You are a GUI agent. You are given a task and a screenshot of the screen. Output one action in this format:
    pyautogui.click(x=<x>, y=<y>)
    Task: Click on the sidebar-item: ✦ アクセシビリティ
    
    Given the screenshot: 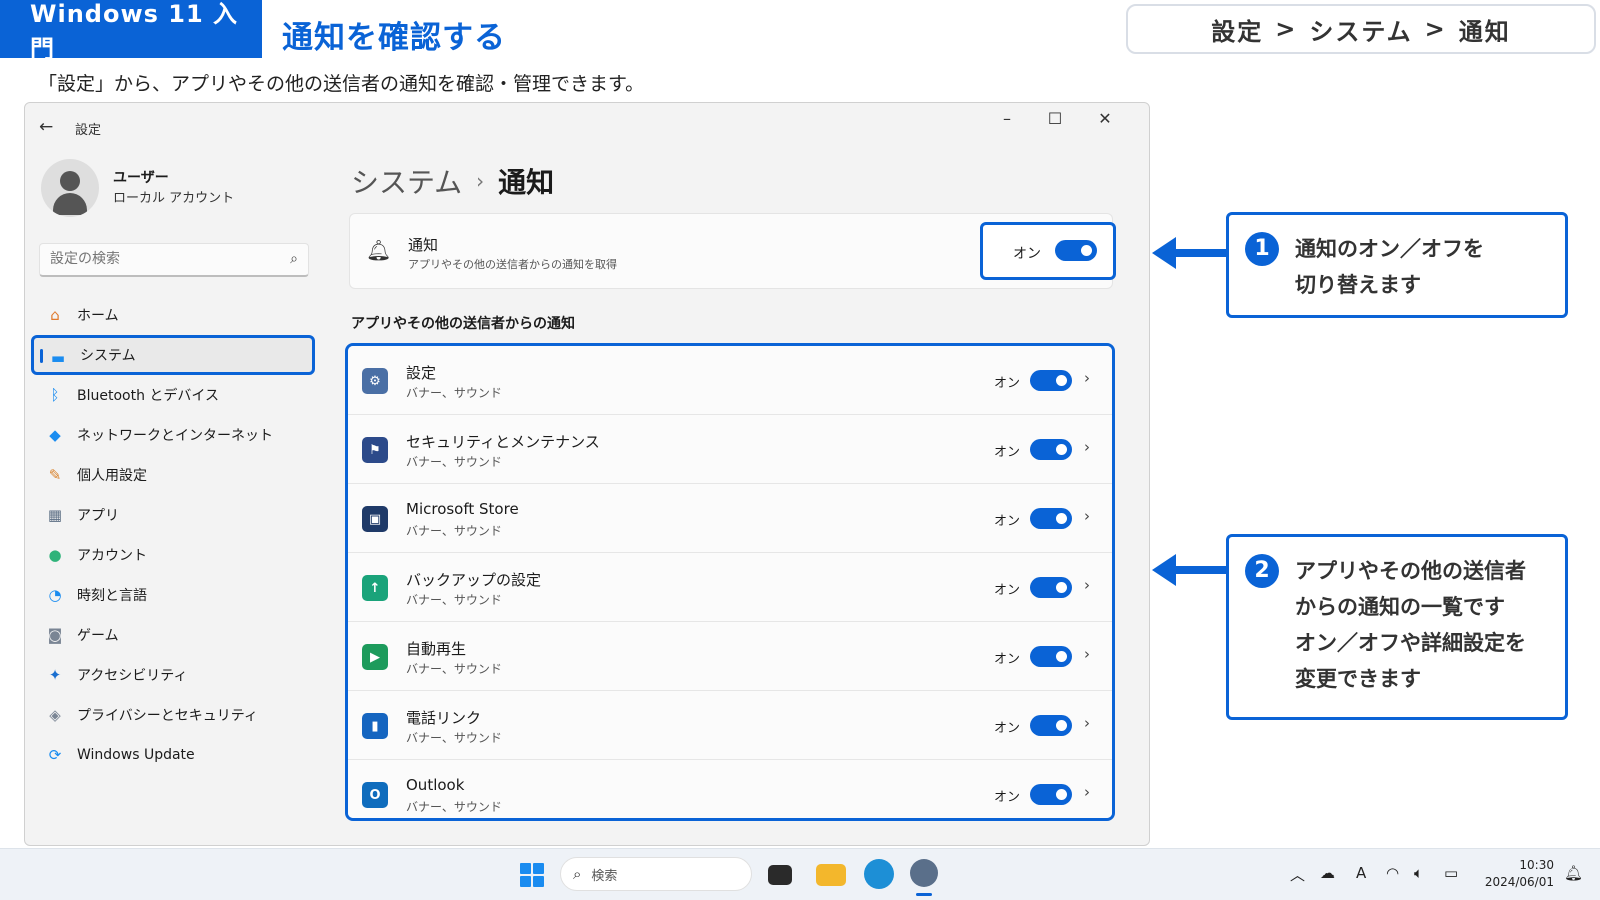 What is the action you would take?
    pyautogui.click(x=173, y=675)
    